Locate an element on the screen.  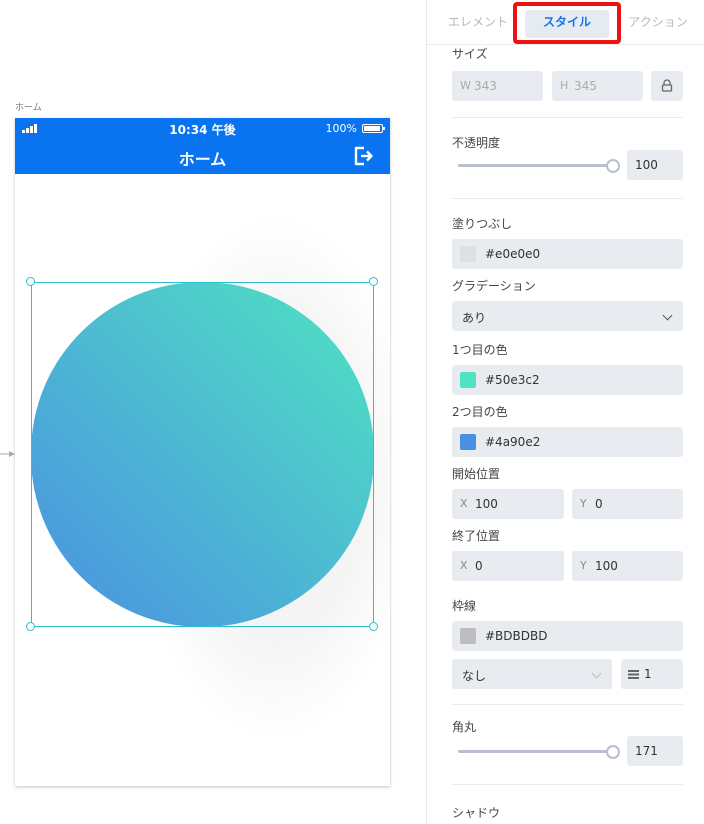
connector-arrow-icon is located at coordinates (7, 454).